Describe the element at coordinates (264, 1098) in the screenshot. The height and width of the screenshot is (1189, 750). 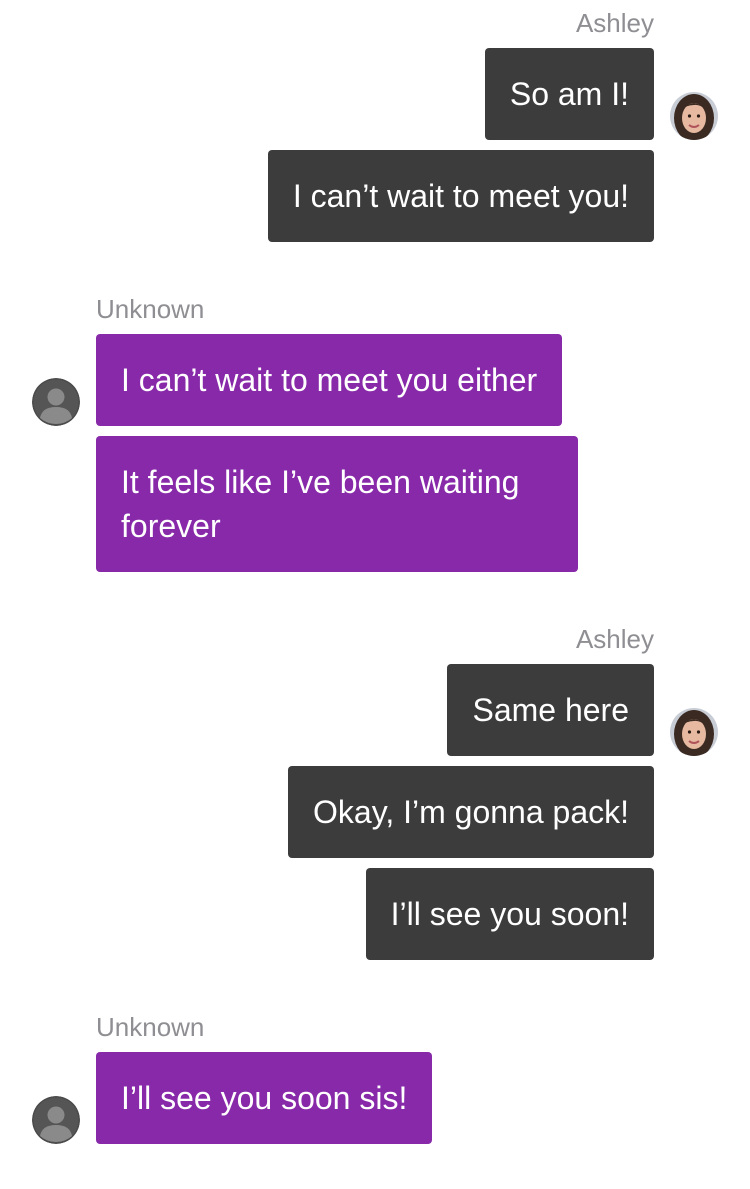
I see `incoming-message-bubble: I’ll see you soon sis!` at that location.